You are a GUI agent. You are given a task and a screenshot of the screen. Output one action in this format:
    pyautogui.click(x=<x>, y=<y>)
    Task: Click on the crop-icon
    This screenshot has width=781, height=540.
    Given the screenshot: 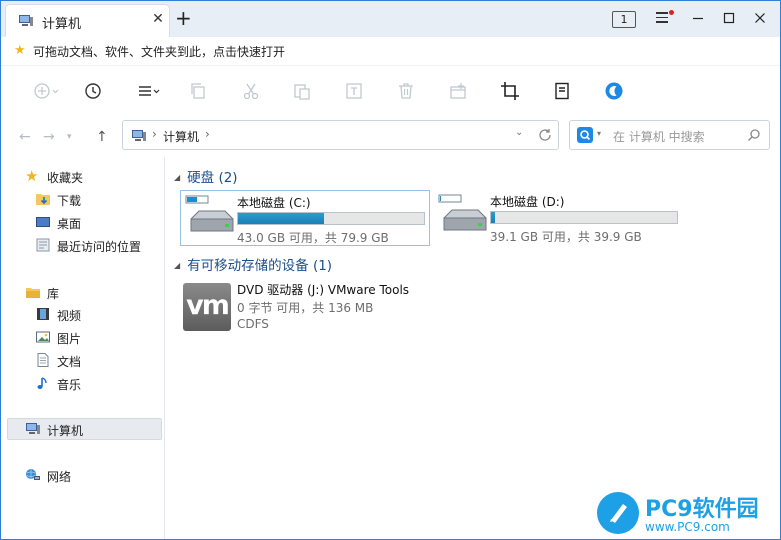 What is the action you would take?
    pyautogui.click(x=510, y=91)
    